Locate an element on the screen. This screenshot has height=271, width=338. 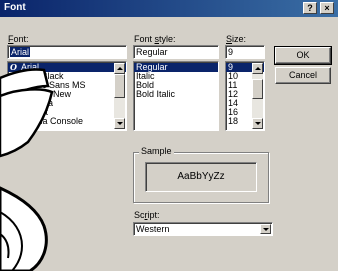
script-label-pre: Sc is located at coordinates (139, 215).